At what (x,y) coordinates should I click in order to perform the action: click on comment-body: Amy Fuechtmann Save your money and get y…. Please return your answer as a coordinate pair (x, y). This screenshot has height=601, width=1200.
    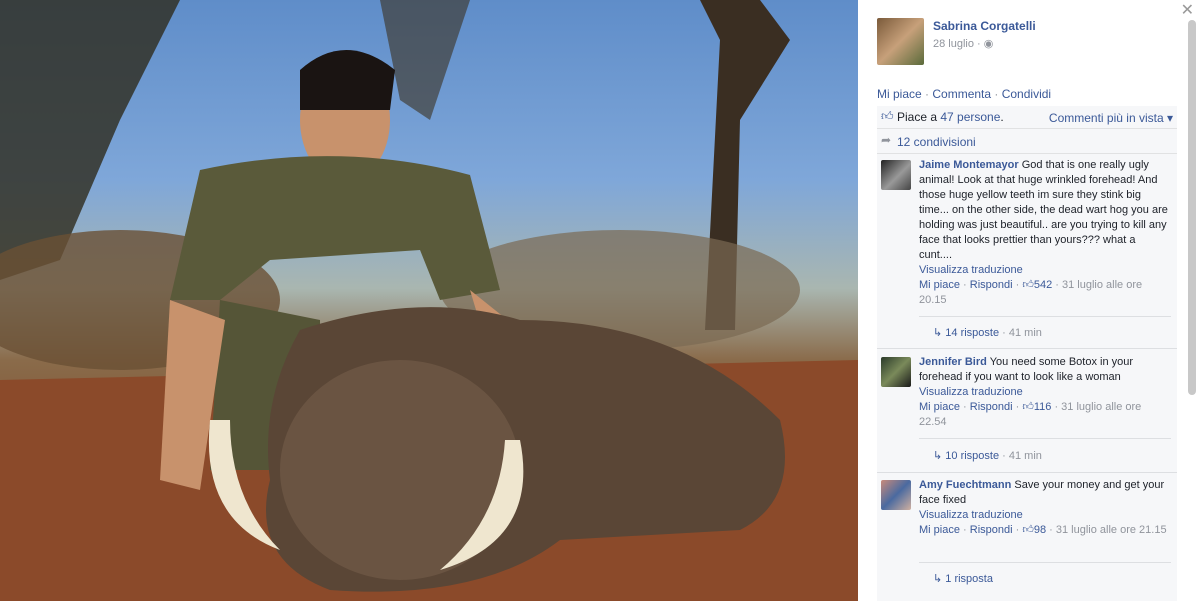
    Looking at the image, I should click on (1043, 507).